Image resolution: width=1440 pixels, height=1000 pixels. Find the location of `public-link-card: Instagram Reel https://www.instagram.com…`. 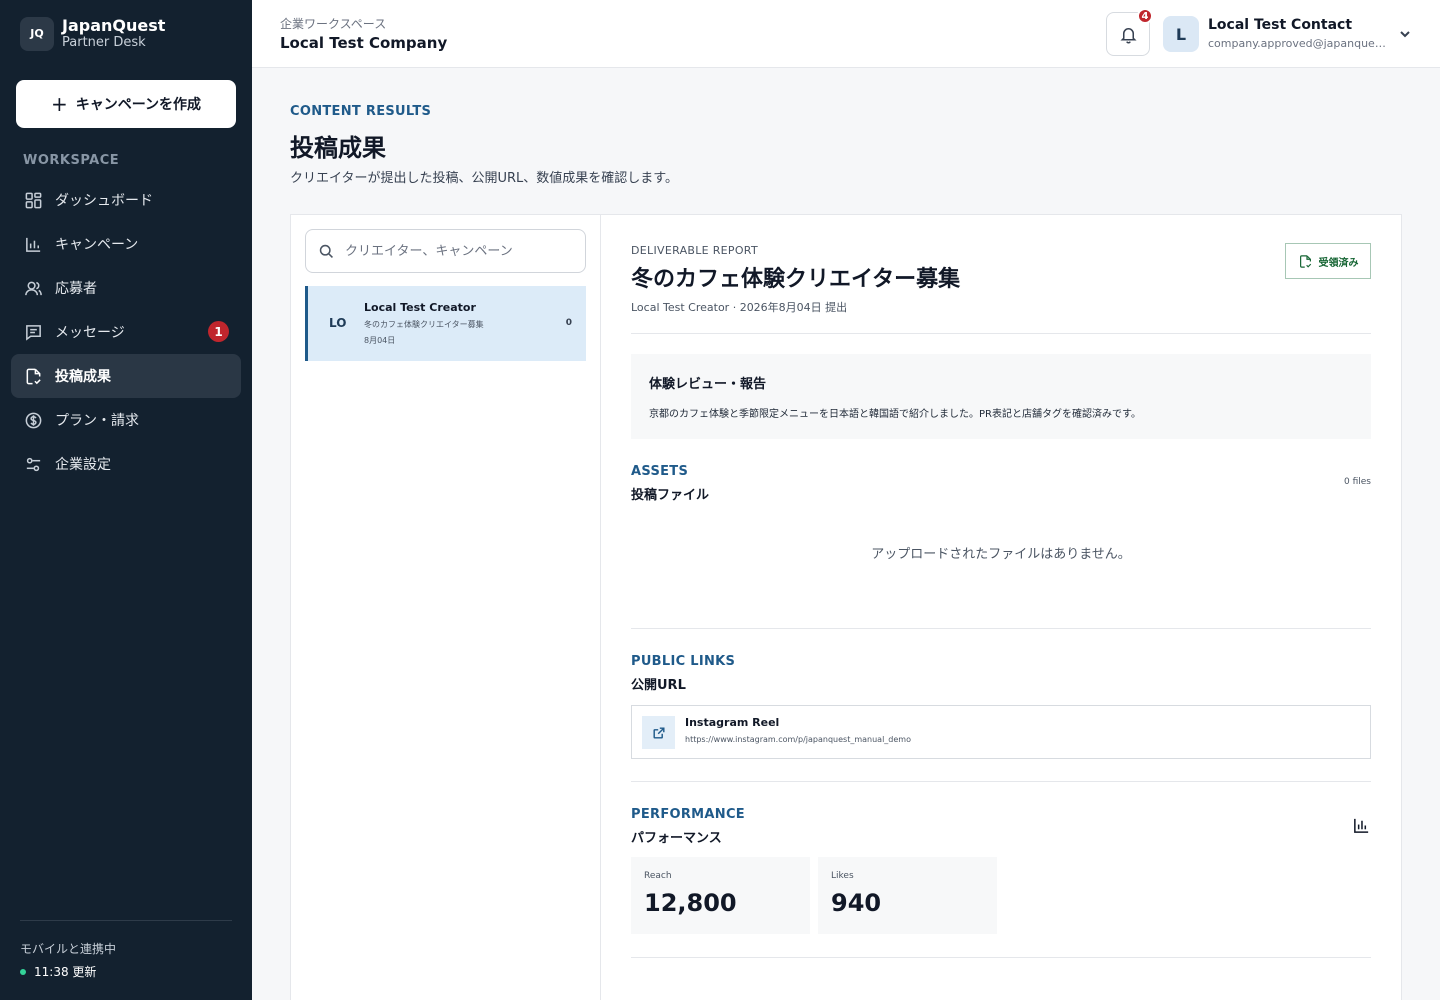

public-link-card: Instagram Reel https://www.instagram.com… is located at coordinates (1001, 732).